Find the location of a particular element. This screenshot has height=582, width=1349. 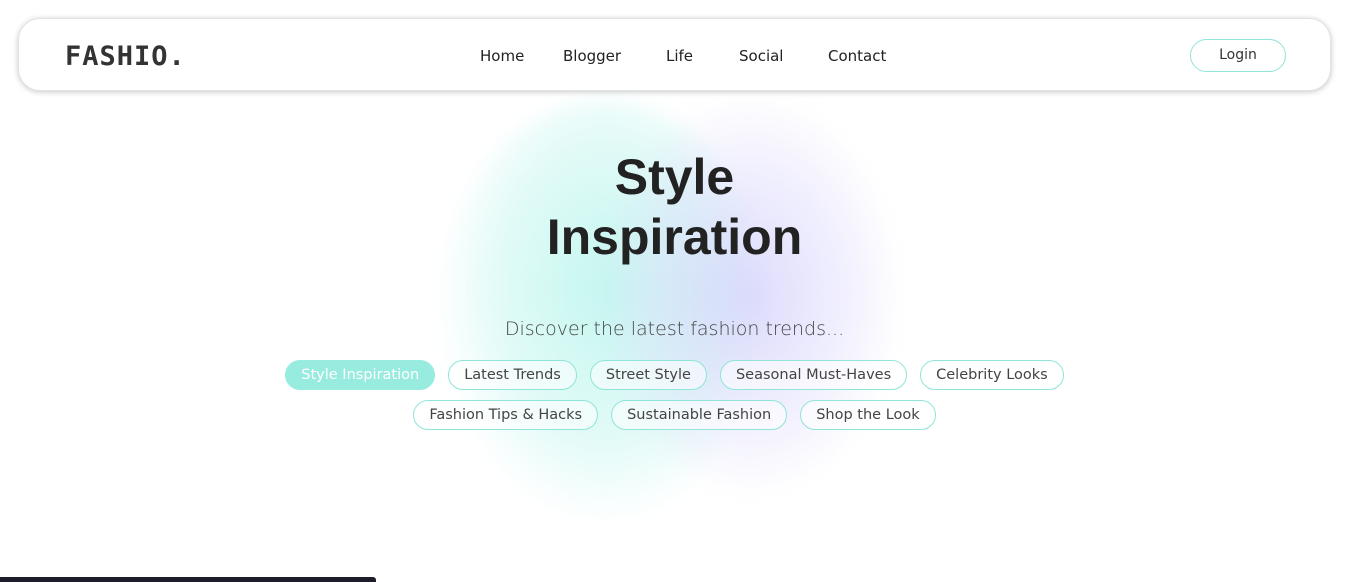

nav-link-blogger: Blogger is located at coordinates (592, 56).